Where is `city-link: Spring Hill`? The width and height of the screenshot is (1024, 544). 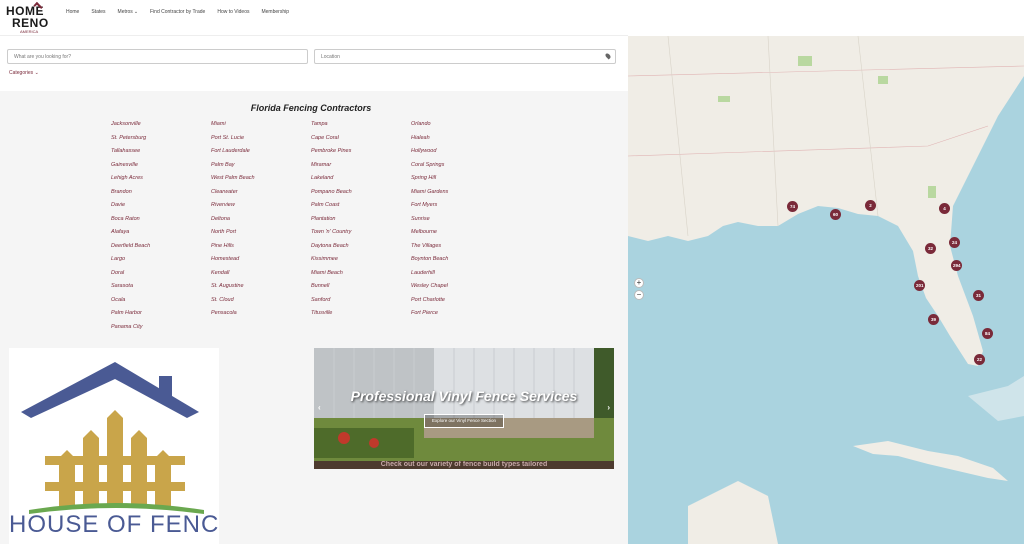 city-link: Spring Hill is located at coordinates (461, 182).